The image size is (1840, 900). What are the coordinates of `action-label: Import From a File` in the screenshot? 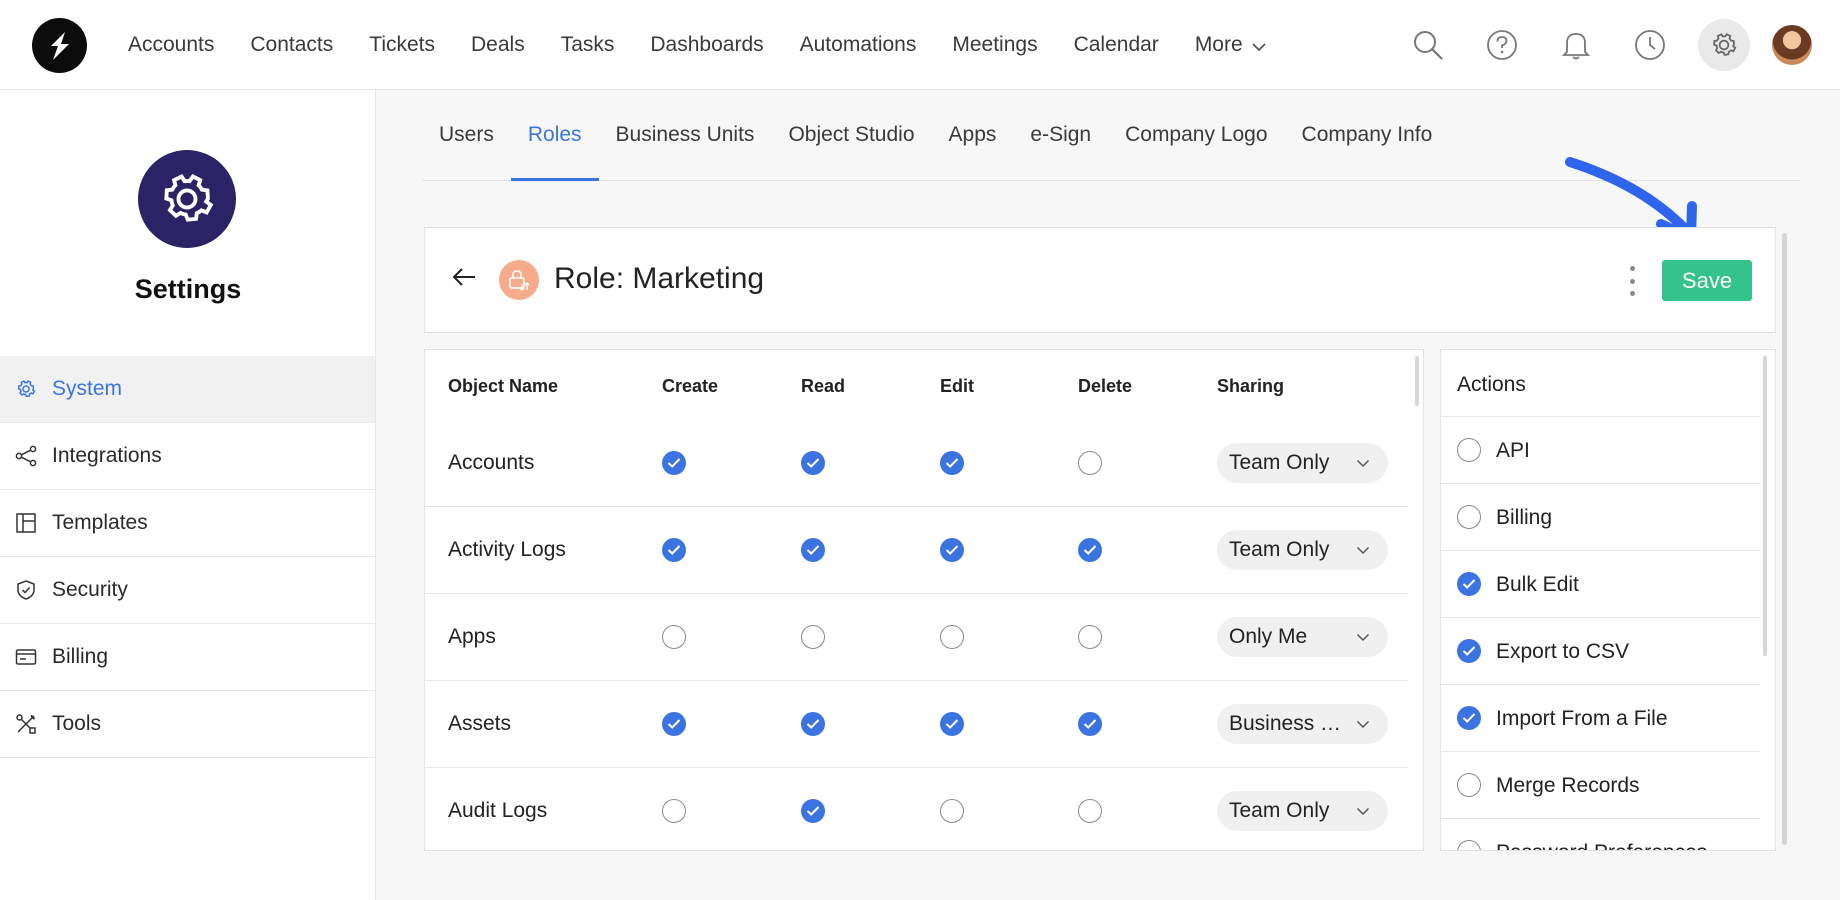 It's located at (1582, 718).